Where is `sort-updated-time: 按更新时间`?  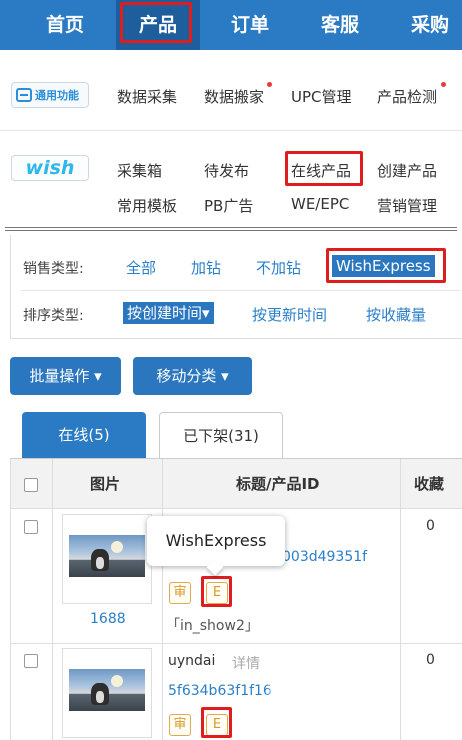
sort-updated-time: 按更新时间 is located at coordinates (289, 314).